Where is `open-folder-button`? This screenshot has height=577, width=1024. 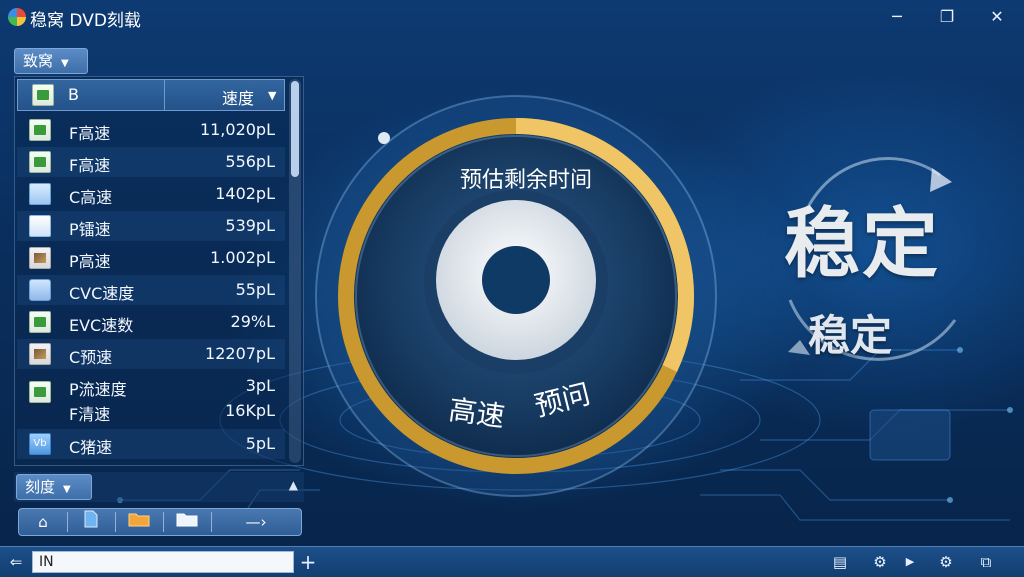 open-folder-button is located at coordinates (139, 522).